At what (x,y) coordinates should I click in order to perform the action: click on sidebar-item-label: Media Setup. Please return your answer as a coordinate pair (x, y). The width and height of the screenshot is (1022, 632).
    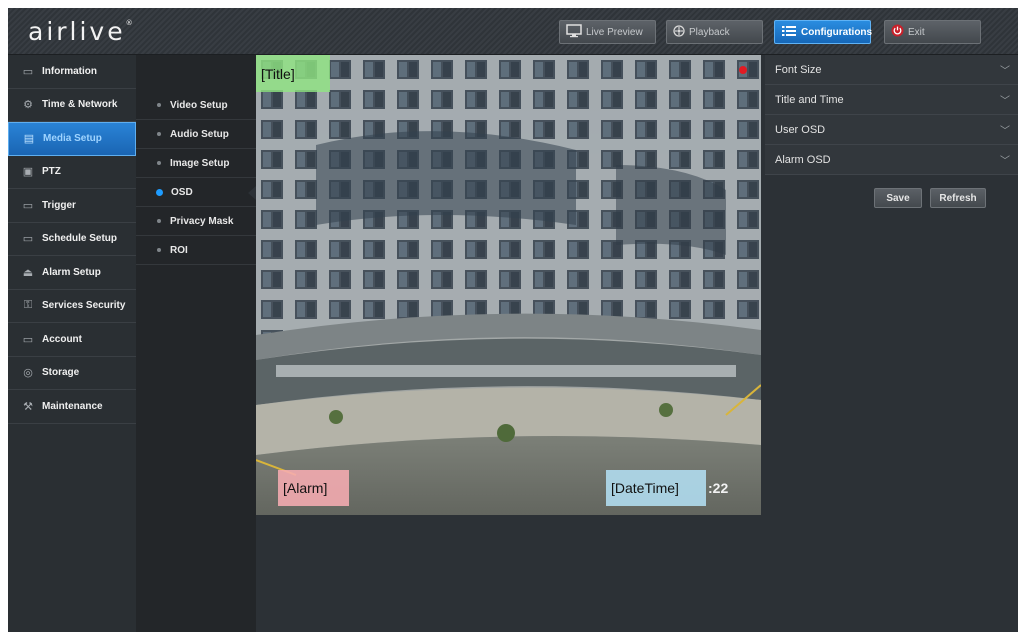
    Looking at the image, I should click on (72, 139).